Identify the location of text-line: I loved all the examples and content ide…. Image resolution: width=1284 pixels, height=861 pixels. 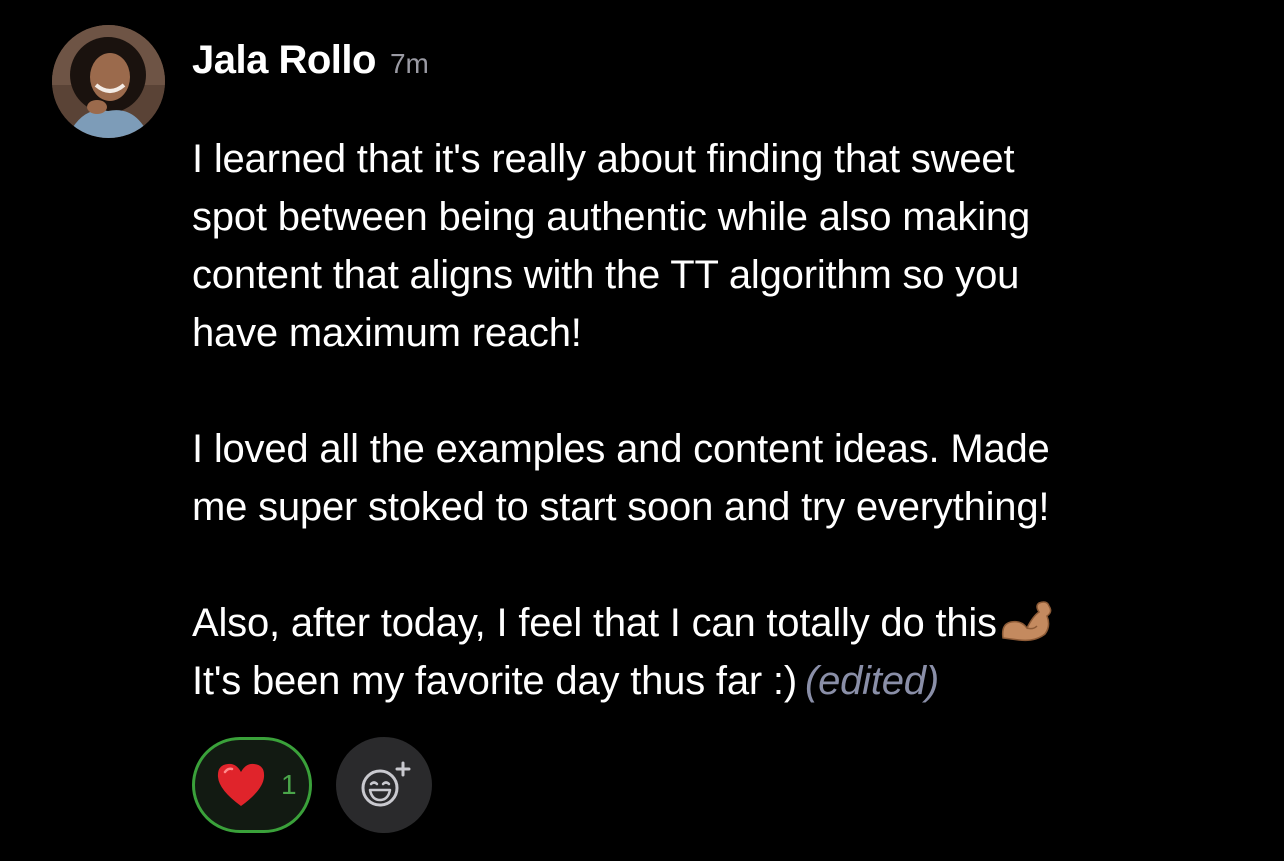
(621, 449).